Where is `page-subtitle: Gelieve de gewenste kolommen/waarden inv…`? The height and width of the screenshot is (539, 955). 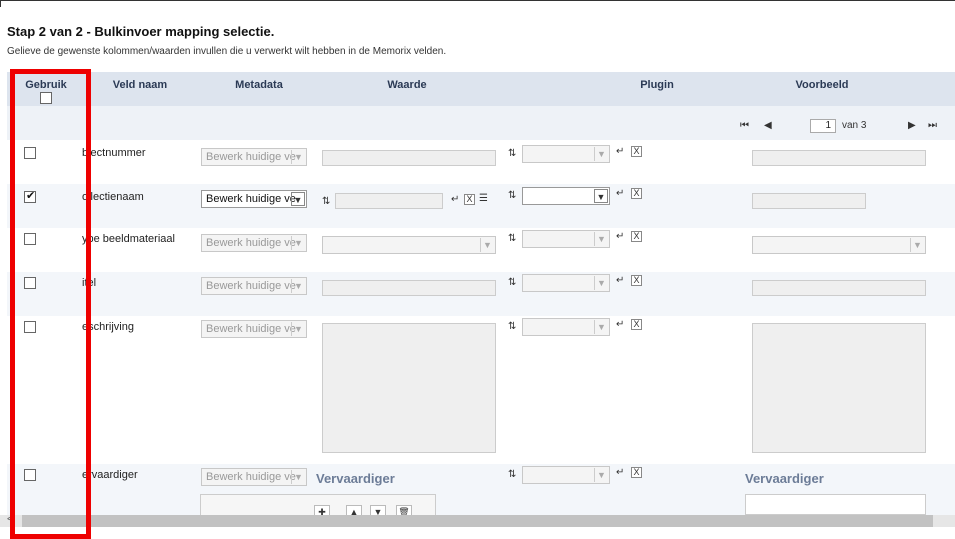 page-subtitle: Gelieve de gewenste kolommen/waarden inv… is located at coordinates (227, 51).